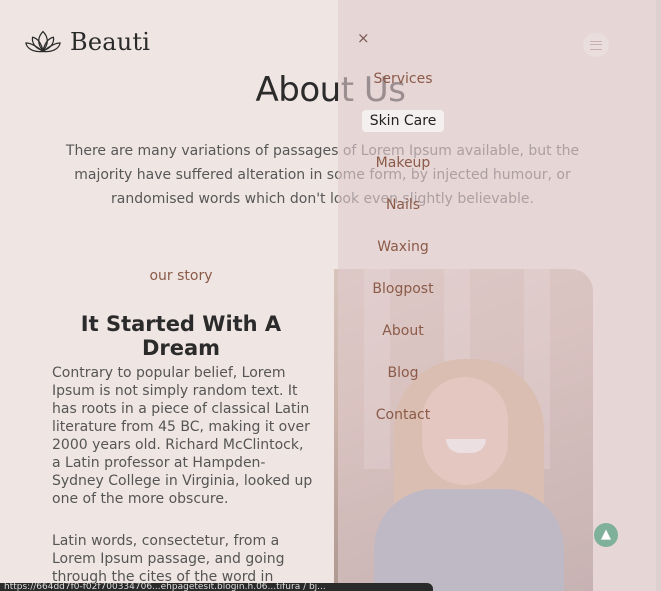 The width and height of the screenshot is (661, 591). I want to click on story-kicker: our story, so click(181, 276).